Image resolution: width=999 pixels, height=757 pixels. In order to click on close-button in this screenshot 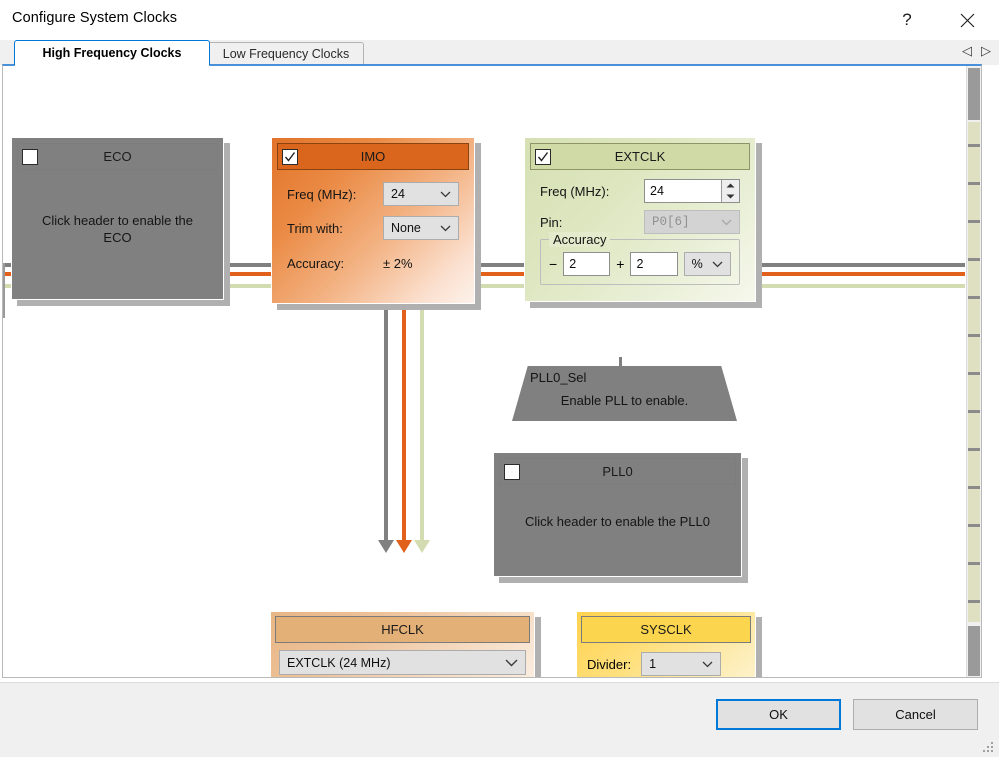, I will do `click(967, 20)`.